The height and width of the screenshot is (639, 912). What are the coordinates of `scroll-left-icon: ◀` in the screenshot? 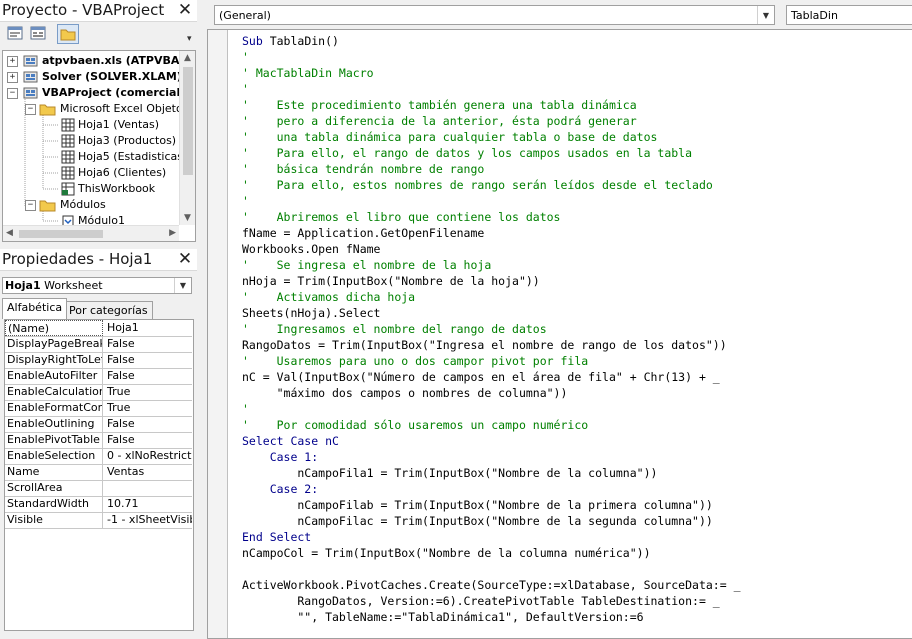 It's located at (9, 233).